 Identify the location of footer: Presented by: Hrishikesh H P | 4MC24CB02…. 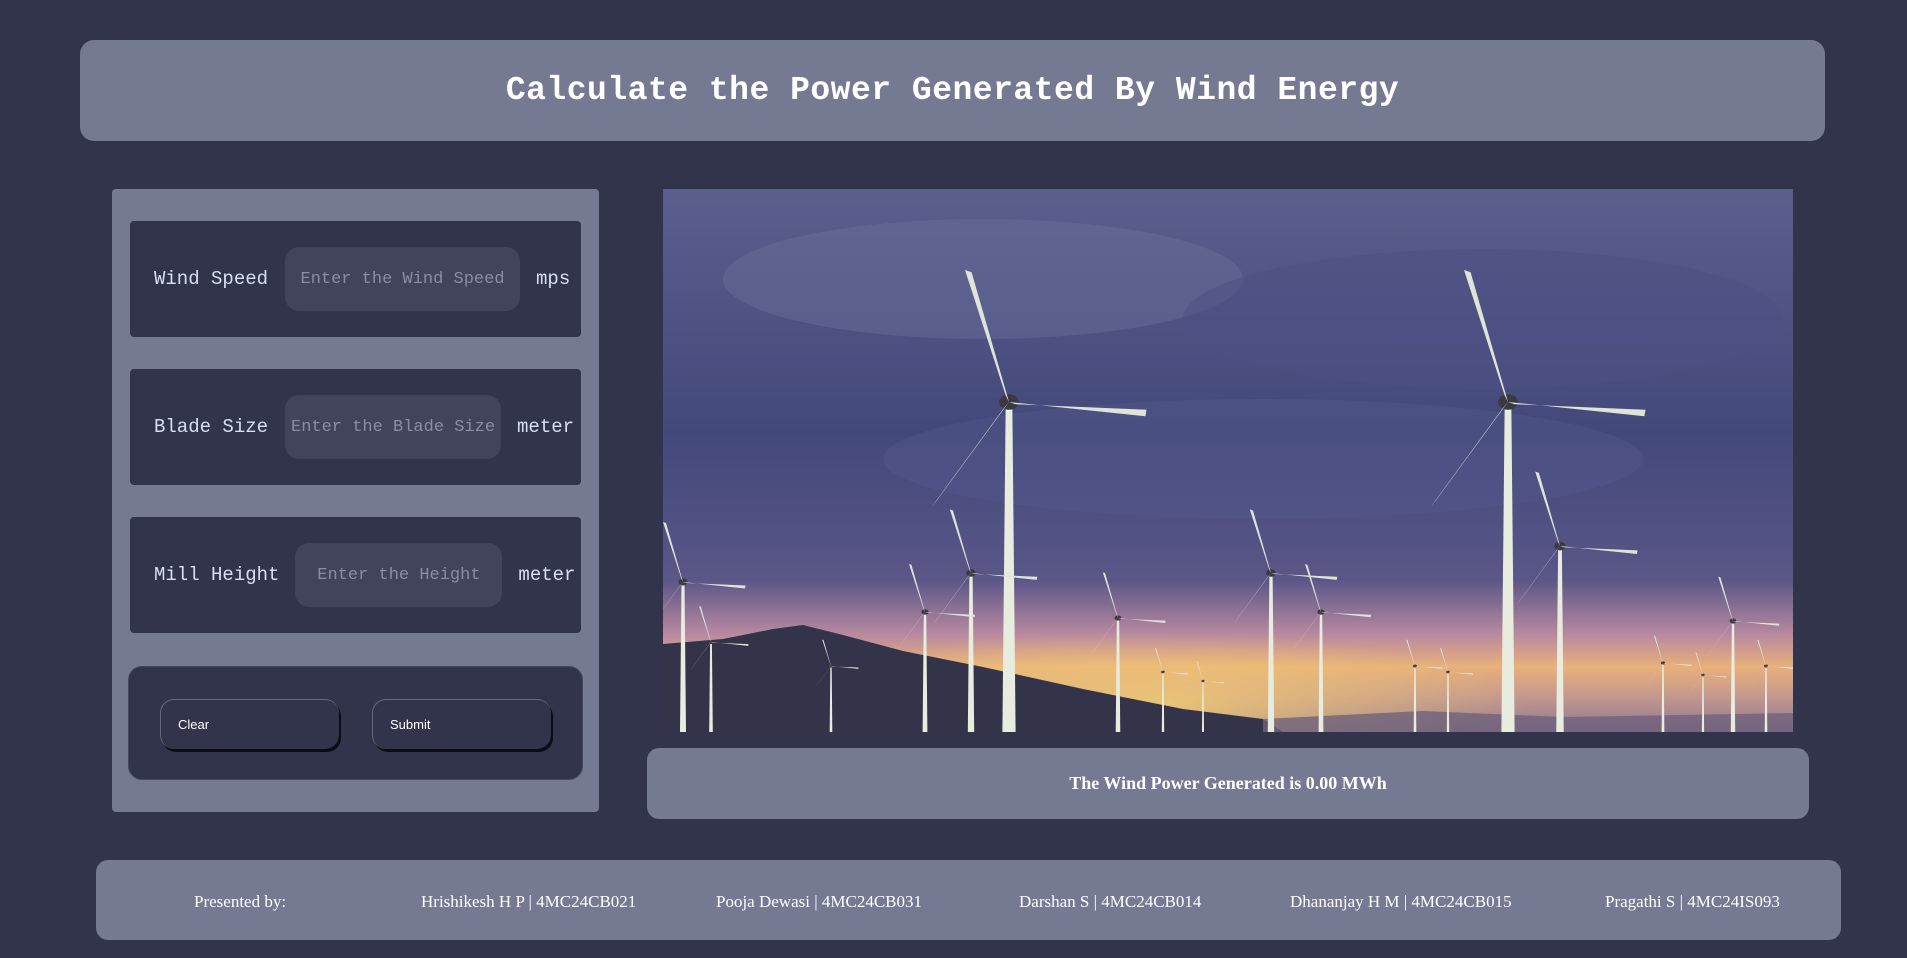
(968, 900).